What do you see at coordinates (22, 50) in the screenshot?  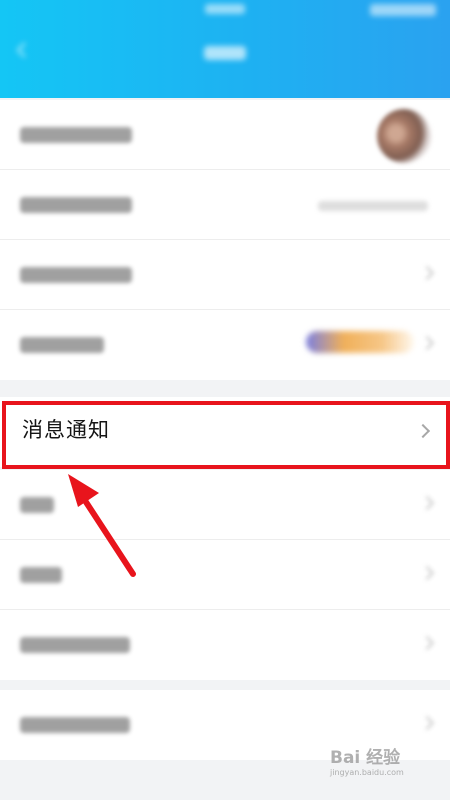 I see `back-arrow-icon` at bounding box center [22, 50].